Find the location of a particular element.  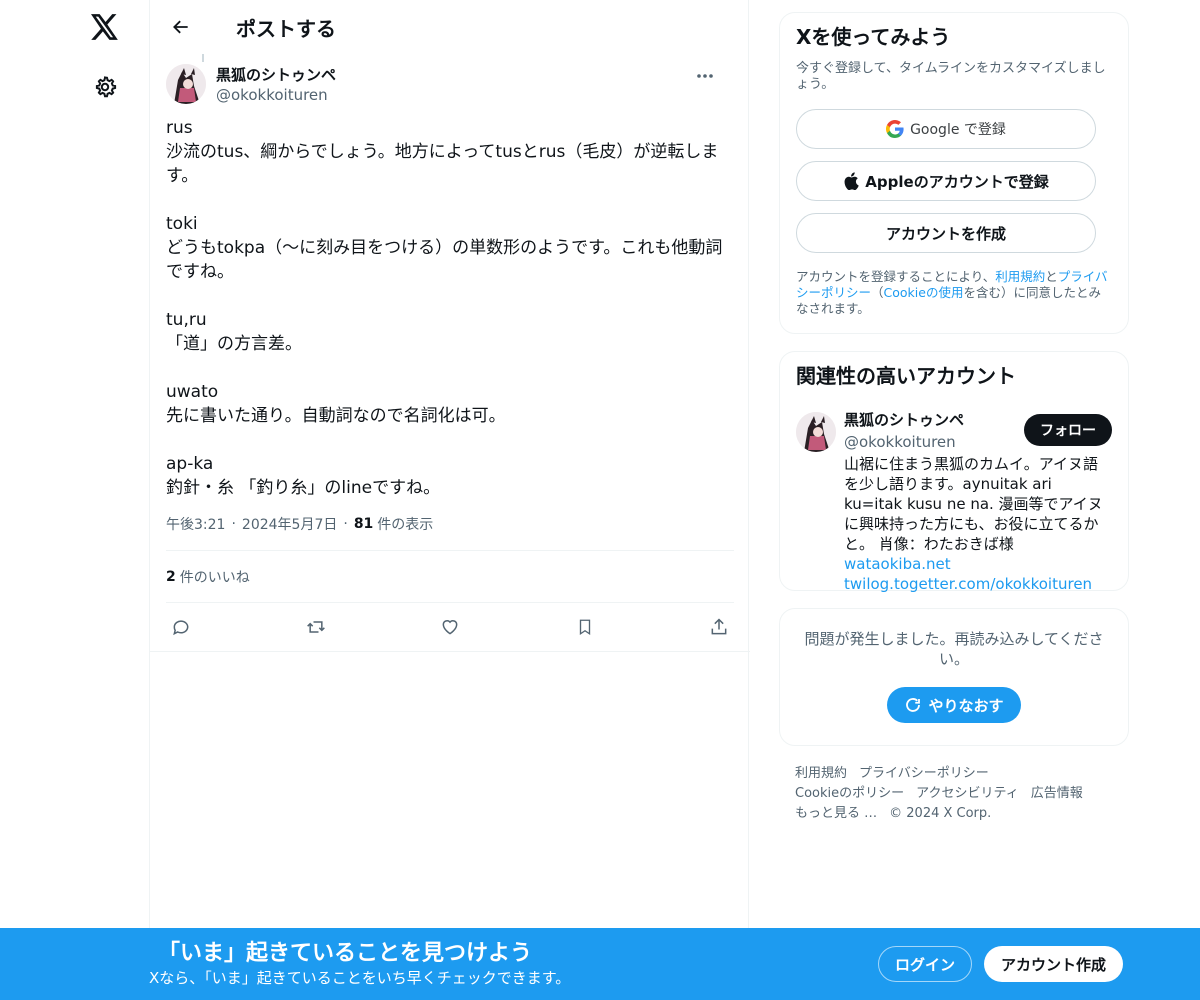

footer-link-terms: 利用規約 is located at coordinates (821, 773).